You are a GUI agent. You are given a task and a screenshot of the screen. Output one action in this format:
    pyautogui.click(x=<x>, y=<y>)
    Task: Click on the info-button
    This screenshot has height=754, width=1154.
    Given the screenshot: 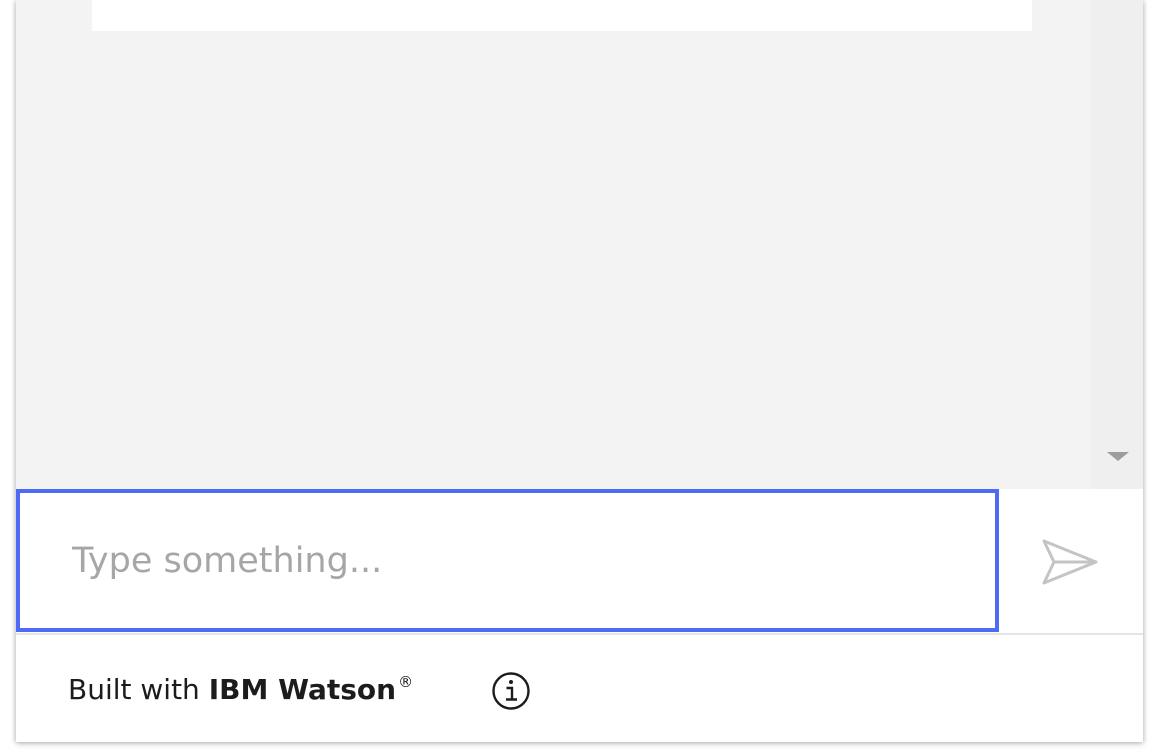 What is the action you would take?
    pyautogui.click(x=511, y=691)
    